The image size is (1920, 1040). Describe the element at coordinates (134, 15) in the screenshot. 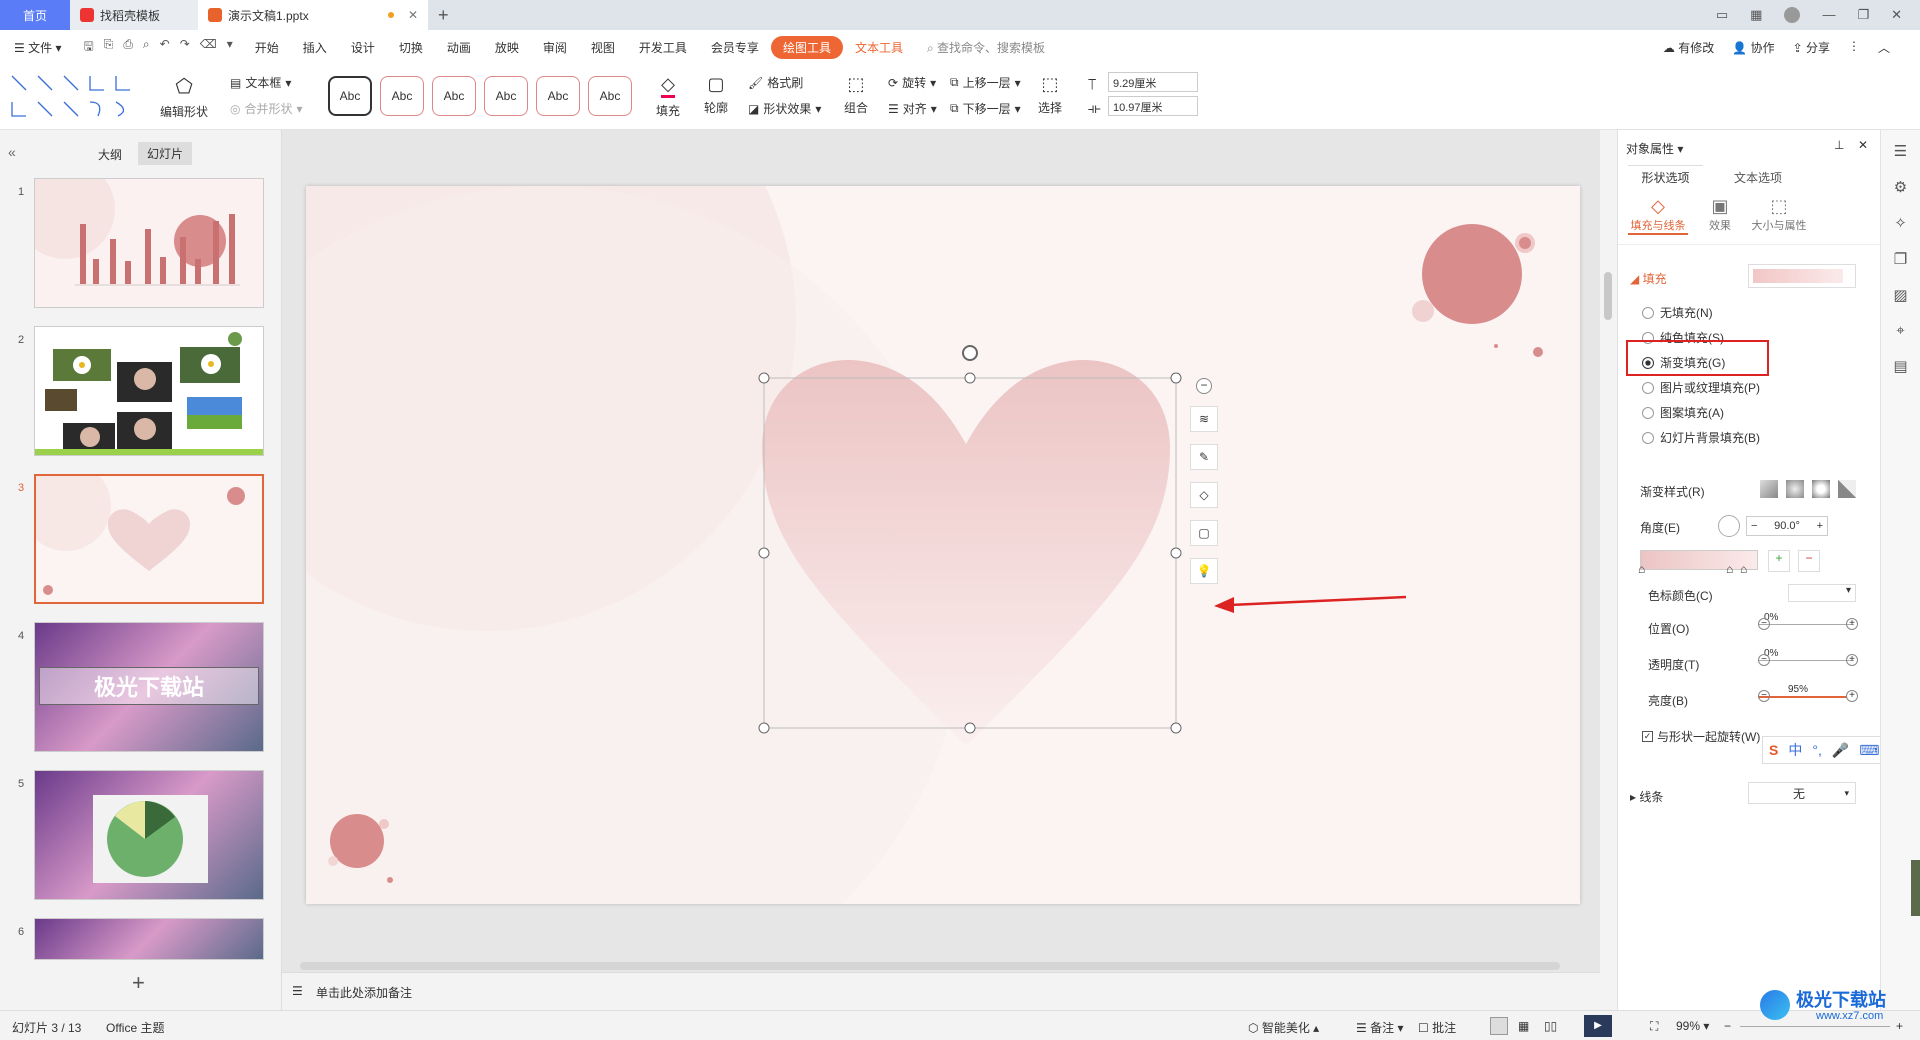

I see `tab-templates: 找稻壳模板` at that location.